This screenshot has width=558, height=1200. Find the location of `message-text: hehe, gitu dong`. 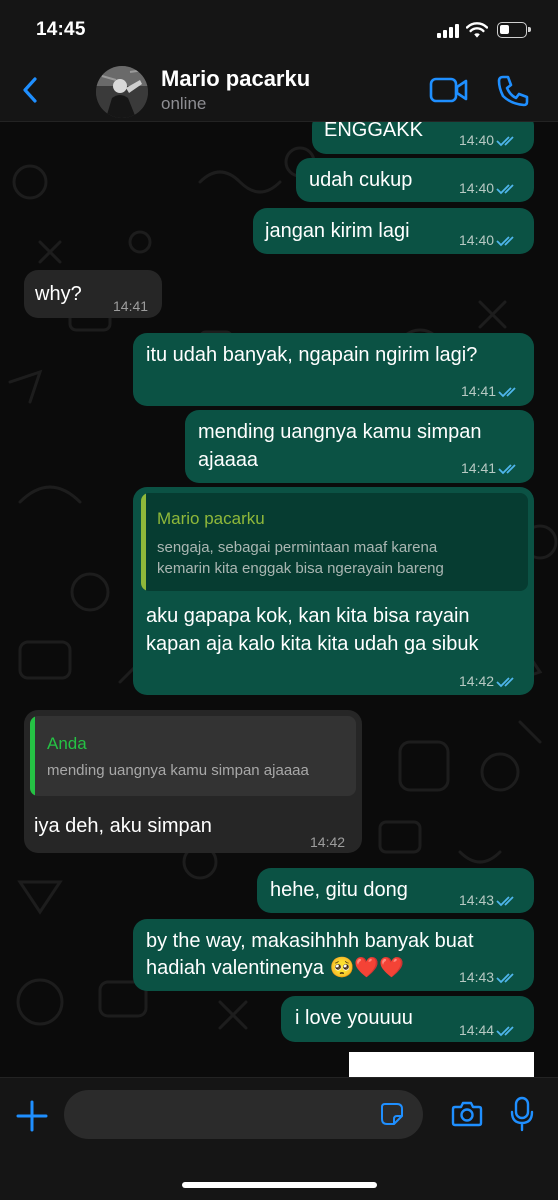

message-text: hehe, gitu dong is located at coordinates (339, 890).